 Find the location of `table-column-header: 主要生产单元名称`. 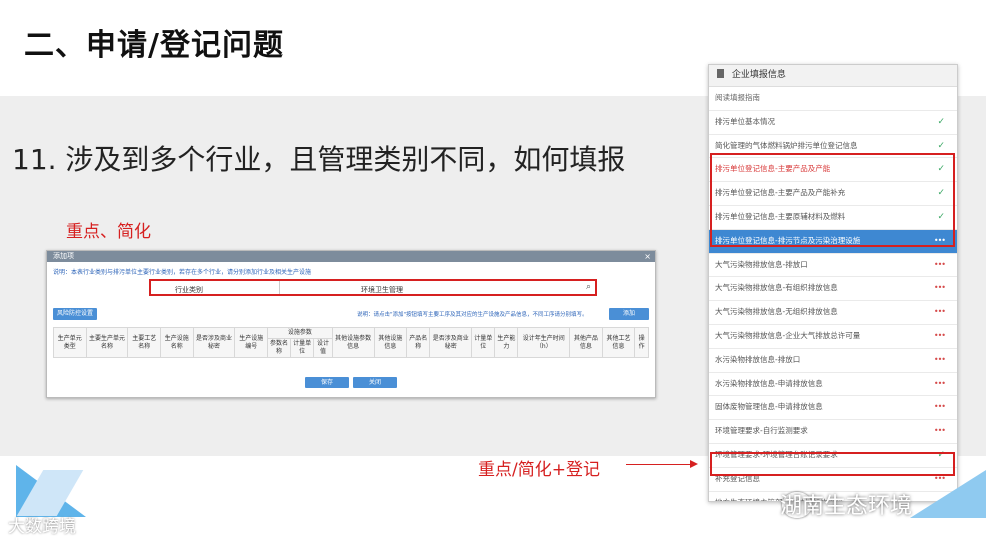

table-column-header: 主要生产单元名称 is located at coordinates (107, 342).